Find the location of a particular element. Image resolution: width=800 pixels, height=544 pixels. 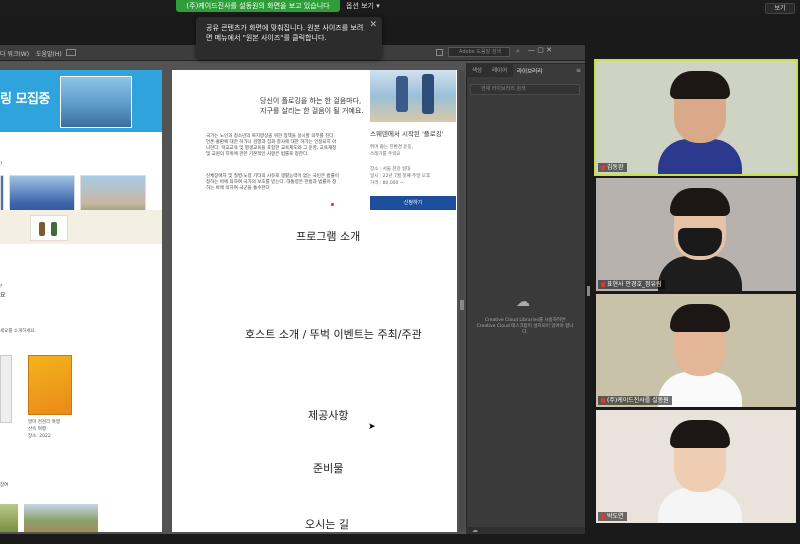

strip-label: 요 is located at coordinates (3, 295).